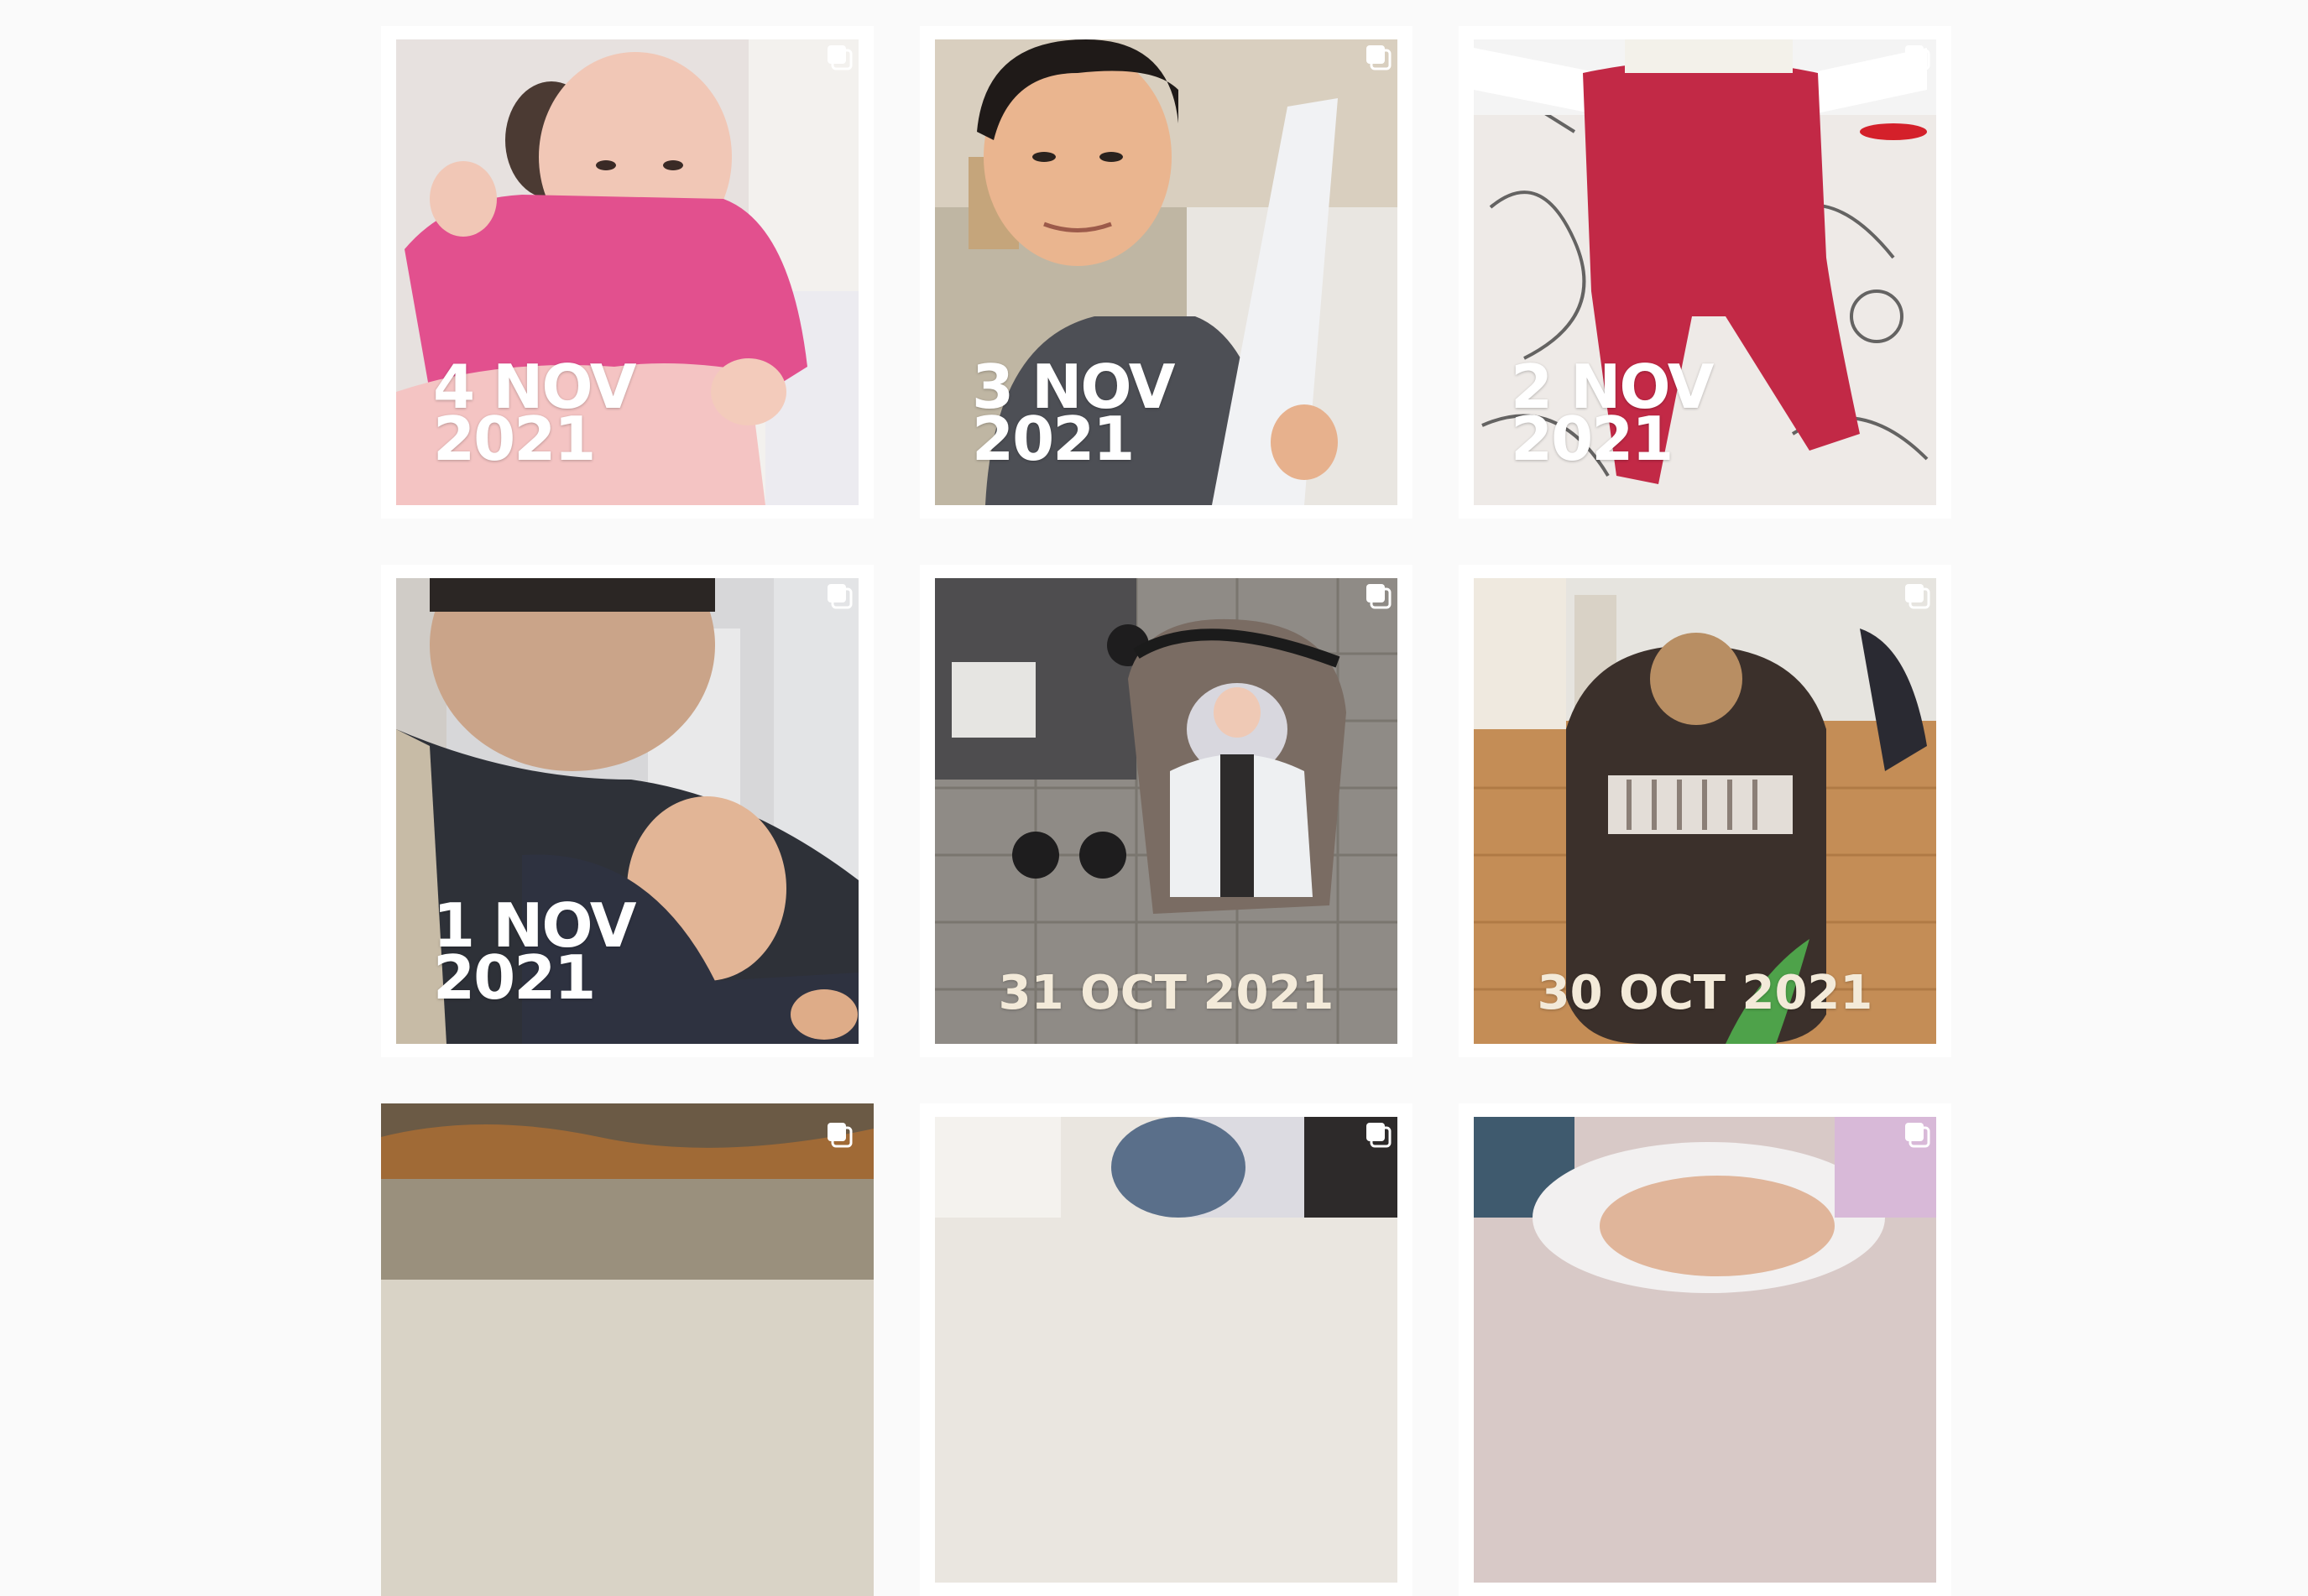 The height and width of the screenshot is (1596, 2308). I want to click on post-31-oct-2021: 31 OCT 2021, so click(1166, 811).